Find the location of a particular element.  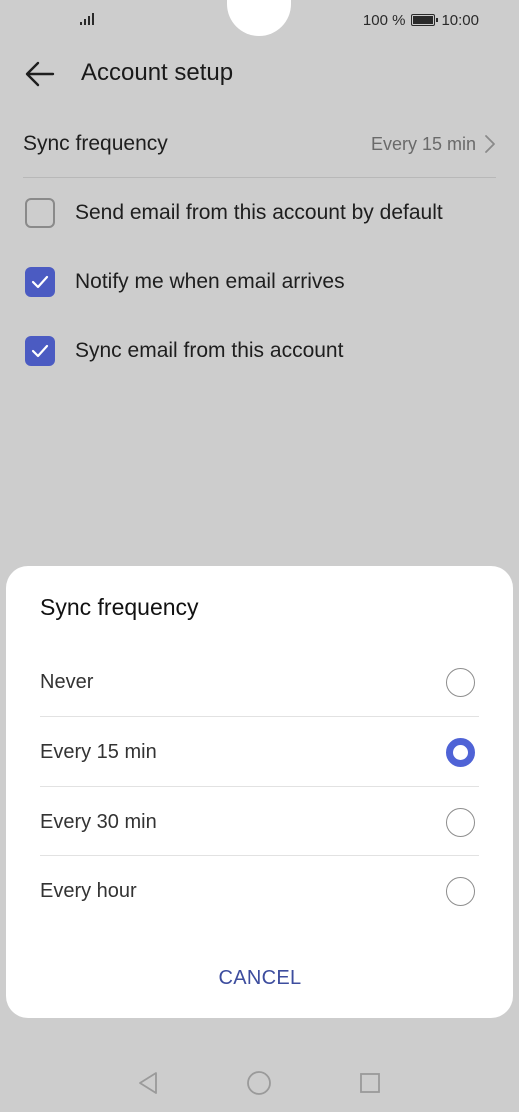

sync-frequency-value-group: Every 15 min is located at coordinates (433, 144).